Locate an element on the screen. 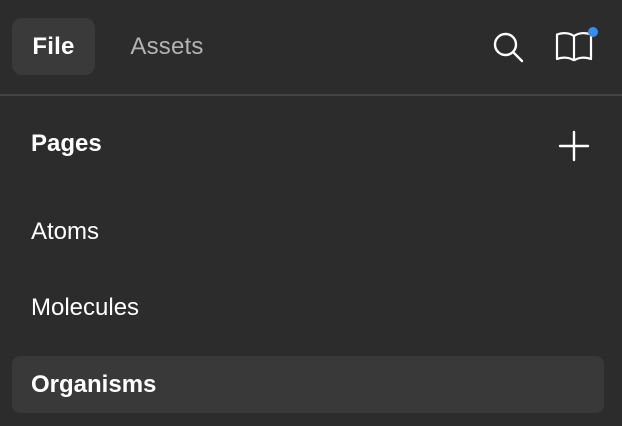 Image resolution: width=622 pixels, height=426 pixels. tab-assets-label: Assets is located at coordinates (167, 46).